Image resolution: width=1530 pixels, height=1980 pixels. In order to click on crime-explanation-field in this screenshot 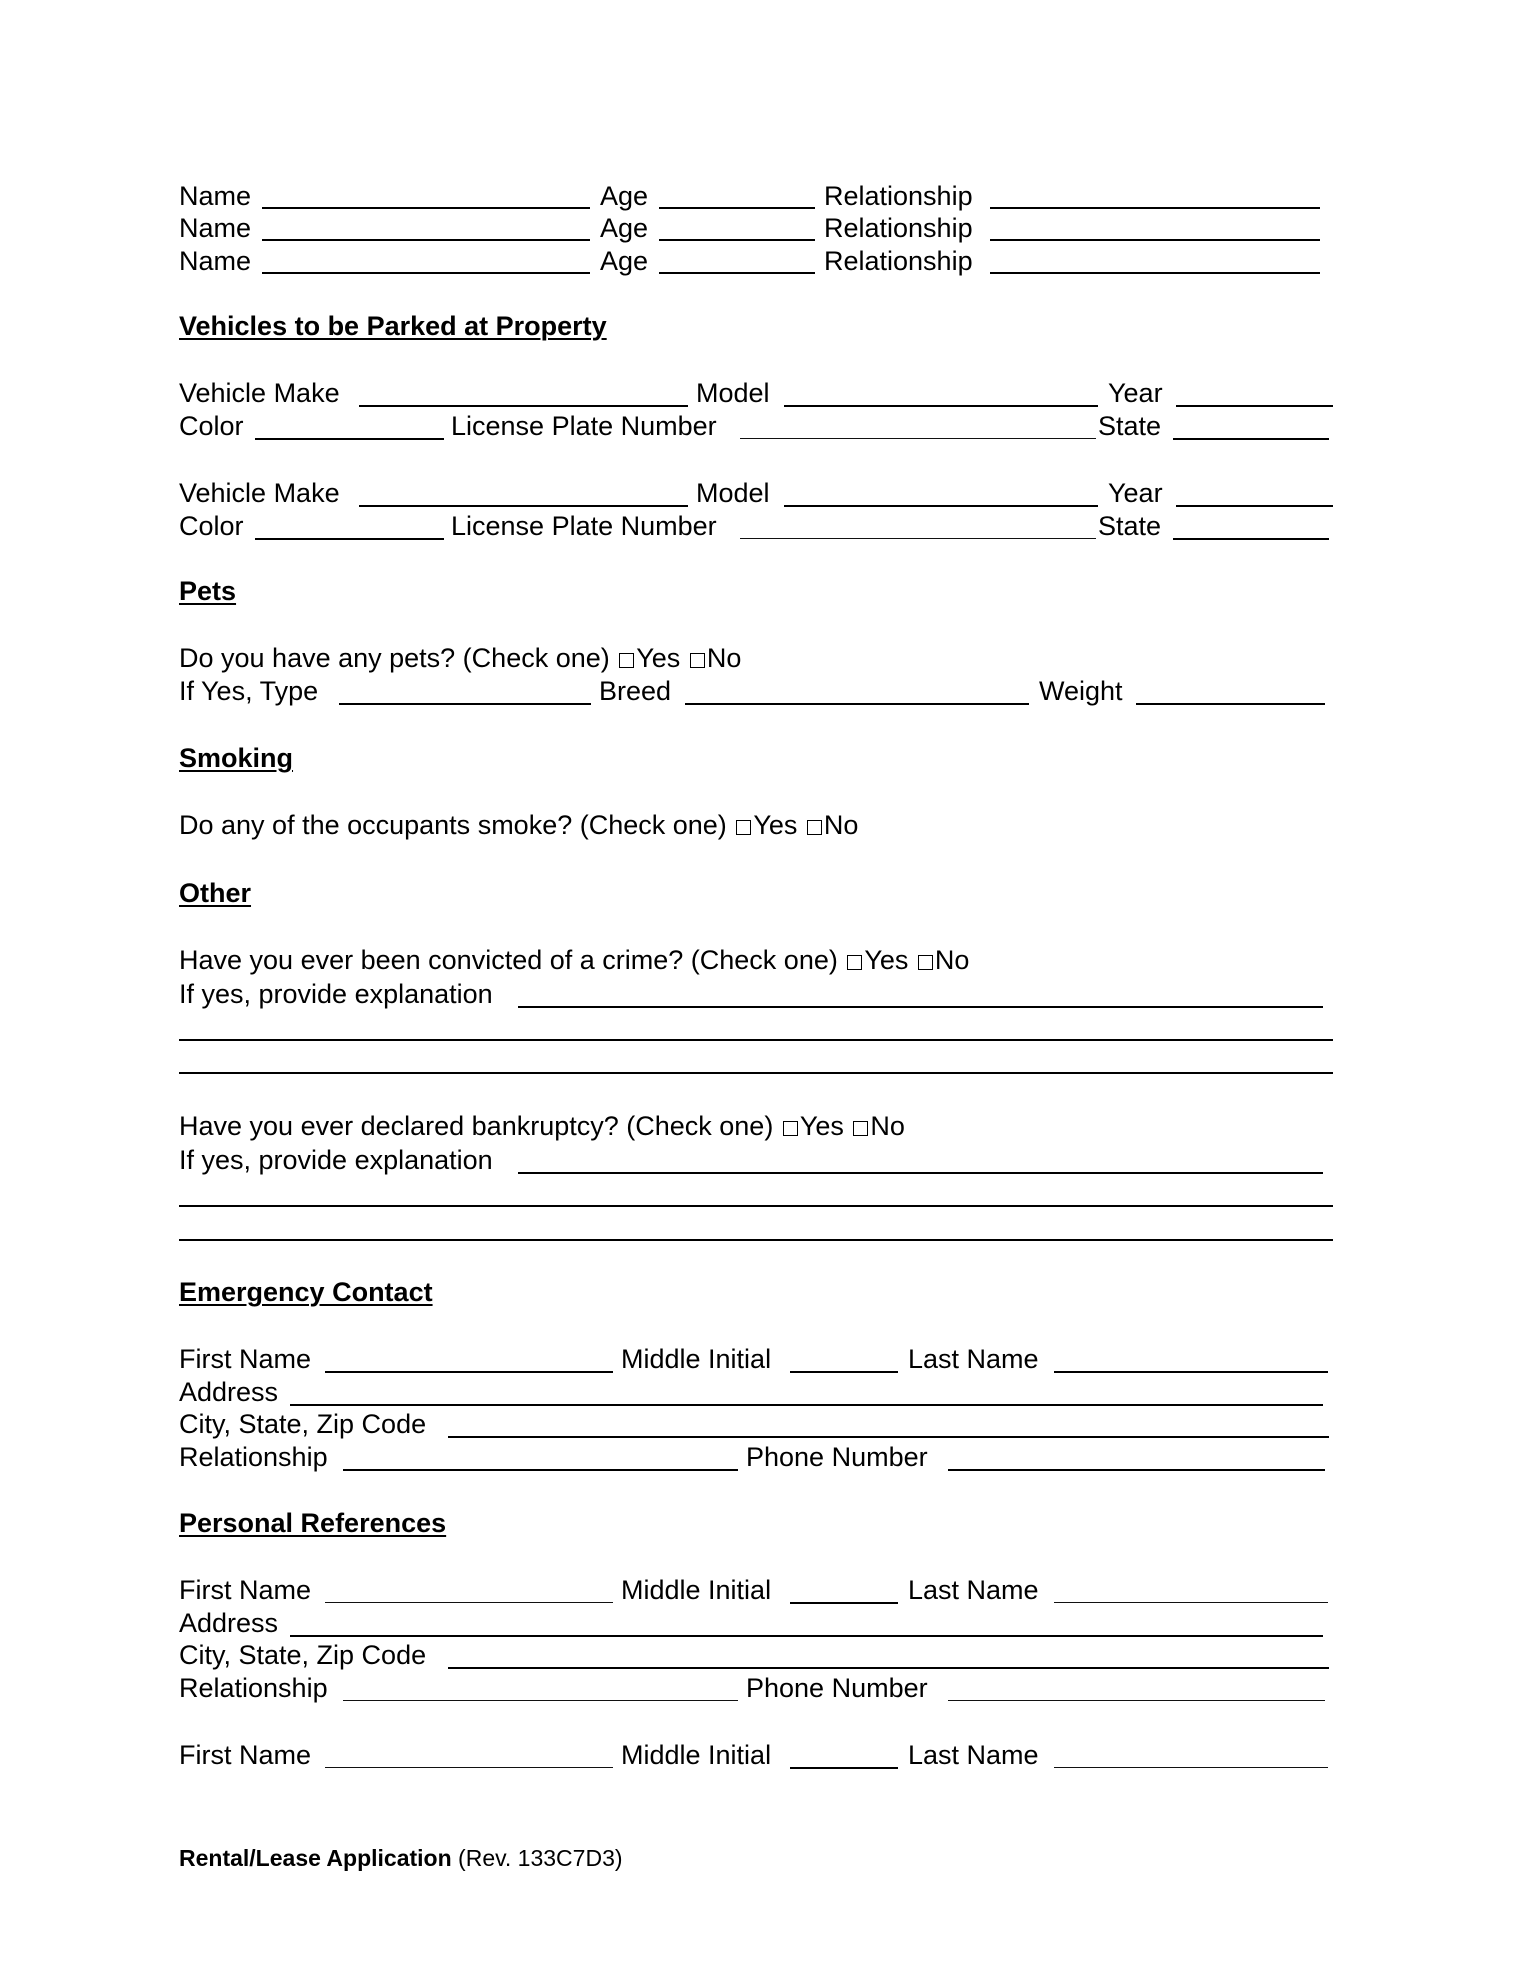, I will do `click(920, 1007)`.